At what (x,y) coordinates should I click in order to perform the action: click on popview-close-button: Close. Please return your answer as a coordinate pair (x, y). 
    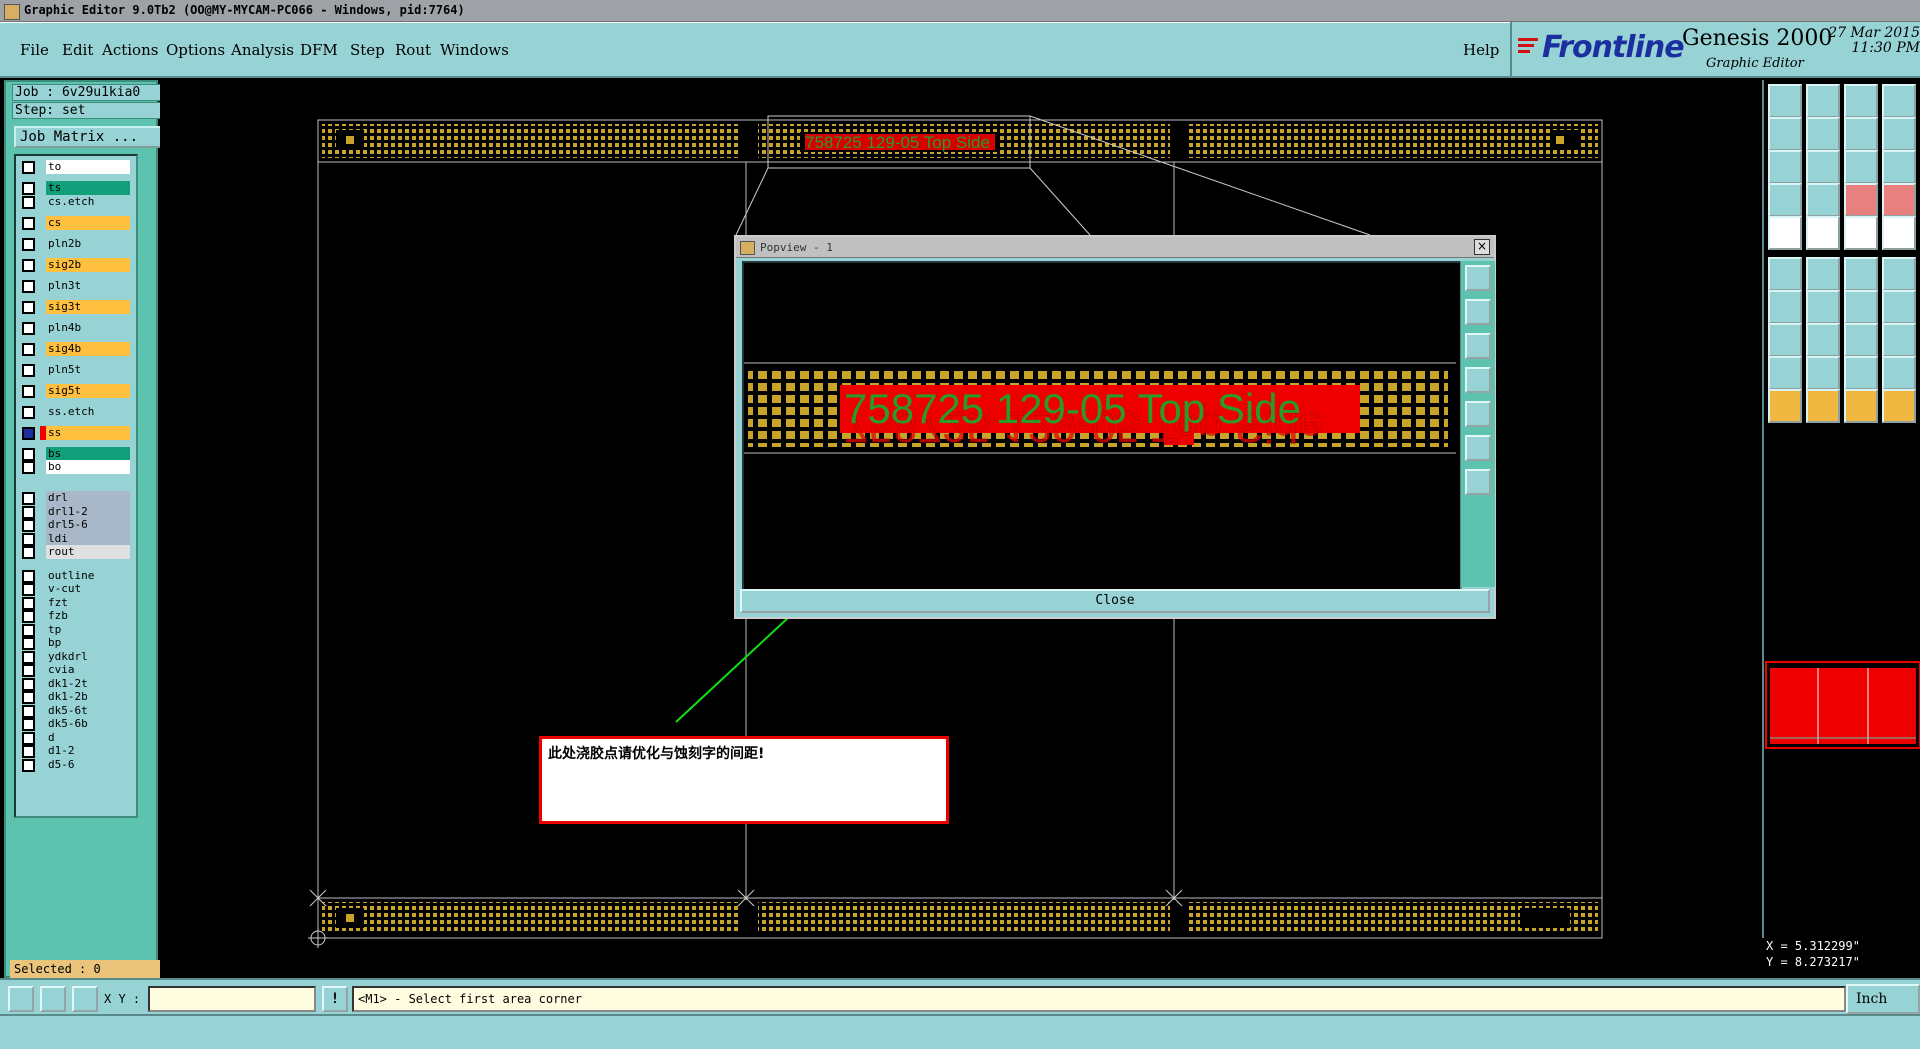
    Looking at the image, I should click on (1115, 601).